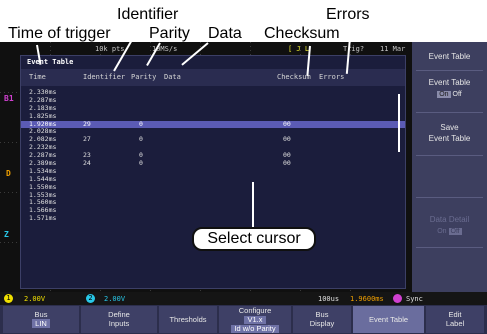  I want to click on table-row: 1.550ms, so click(213, 187).